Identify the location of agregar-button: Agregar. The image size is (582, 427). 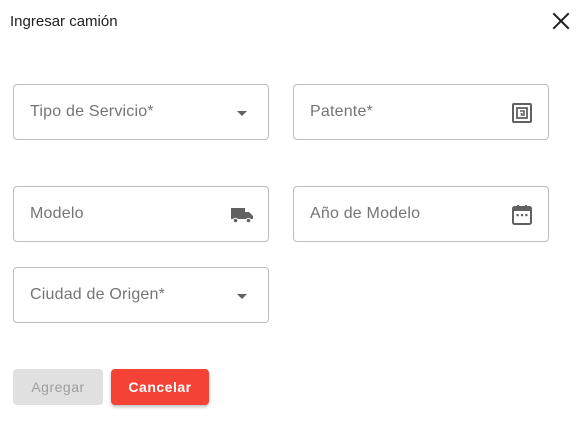
(58, 387).